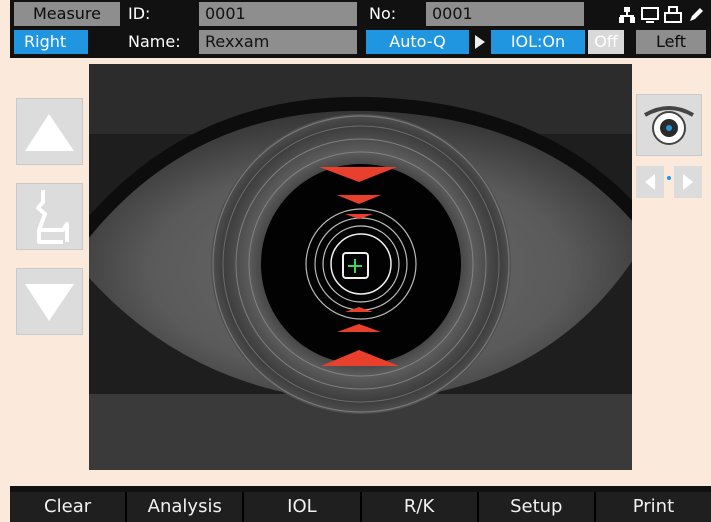 The height and width of the screenshot is (522, 711). What do you see at coordinates (139, 13) in the screenshot?
I see `id-label: ID:` at bounding box center [139, 13].